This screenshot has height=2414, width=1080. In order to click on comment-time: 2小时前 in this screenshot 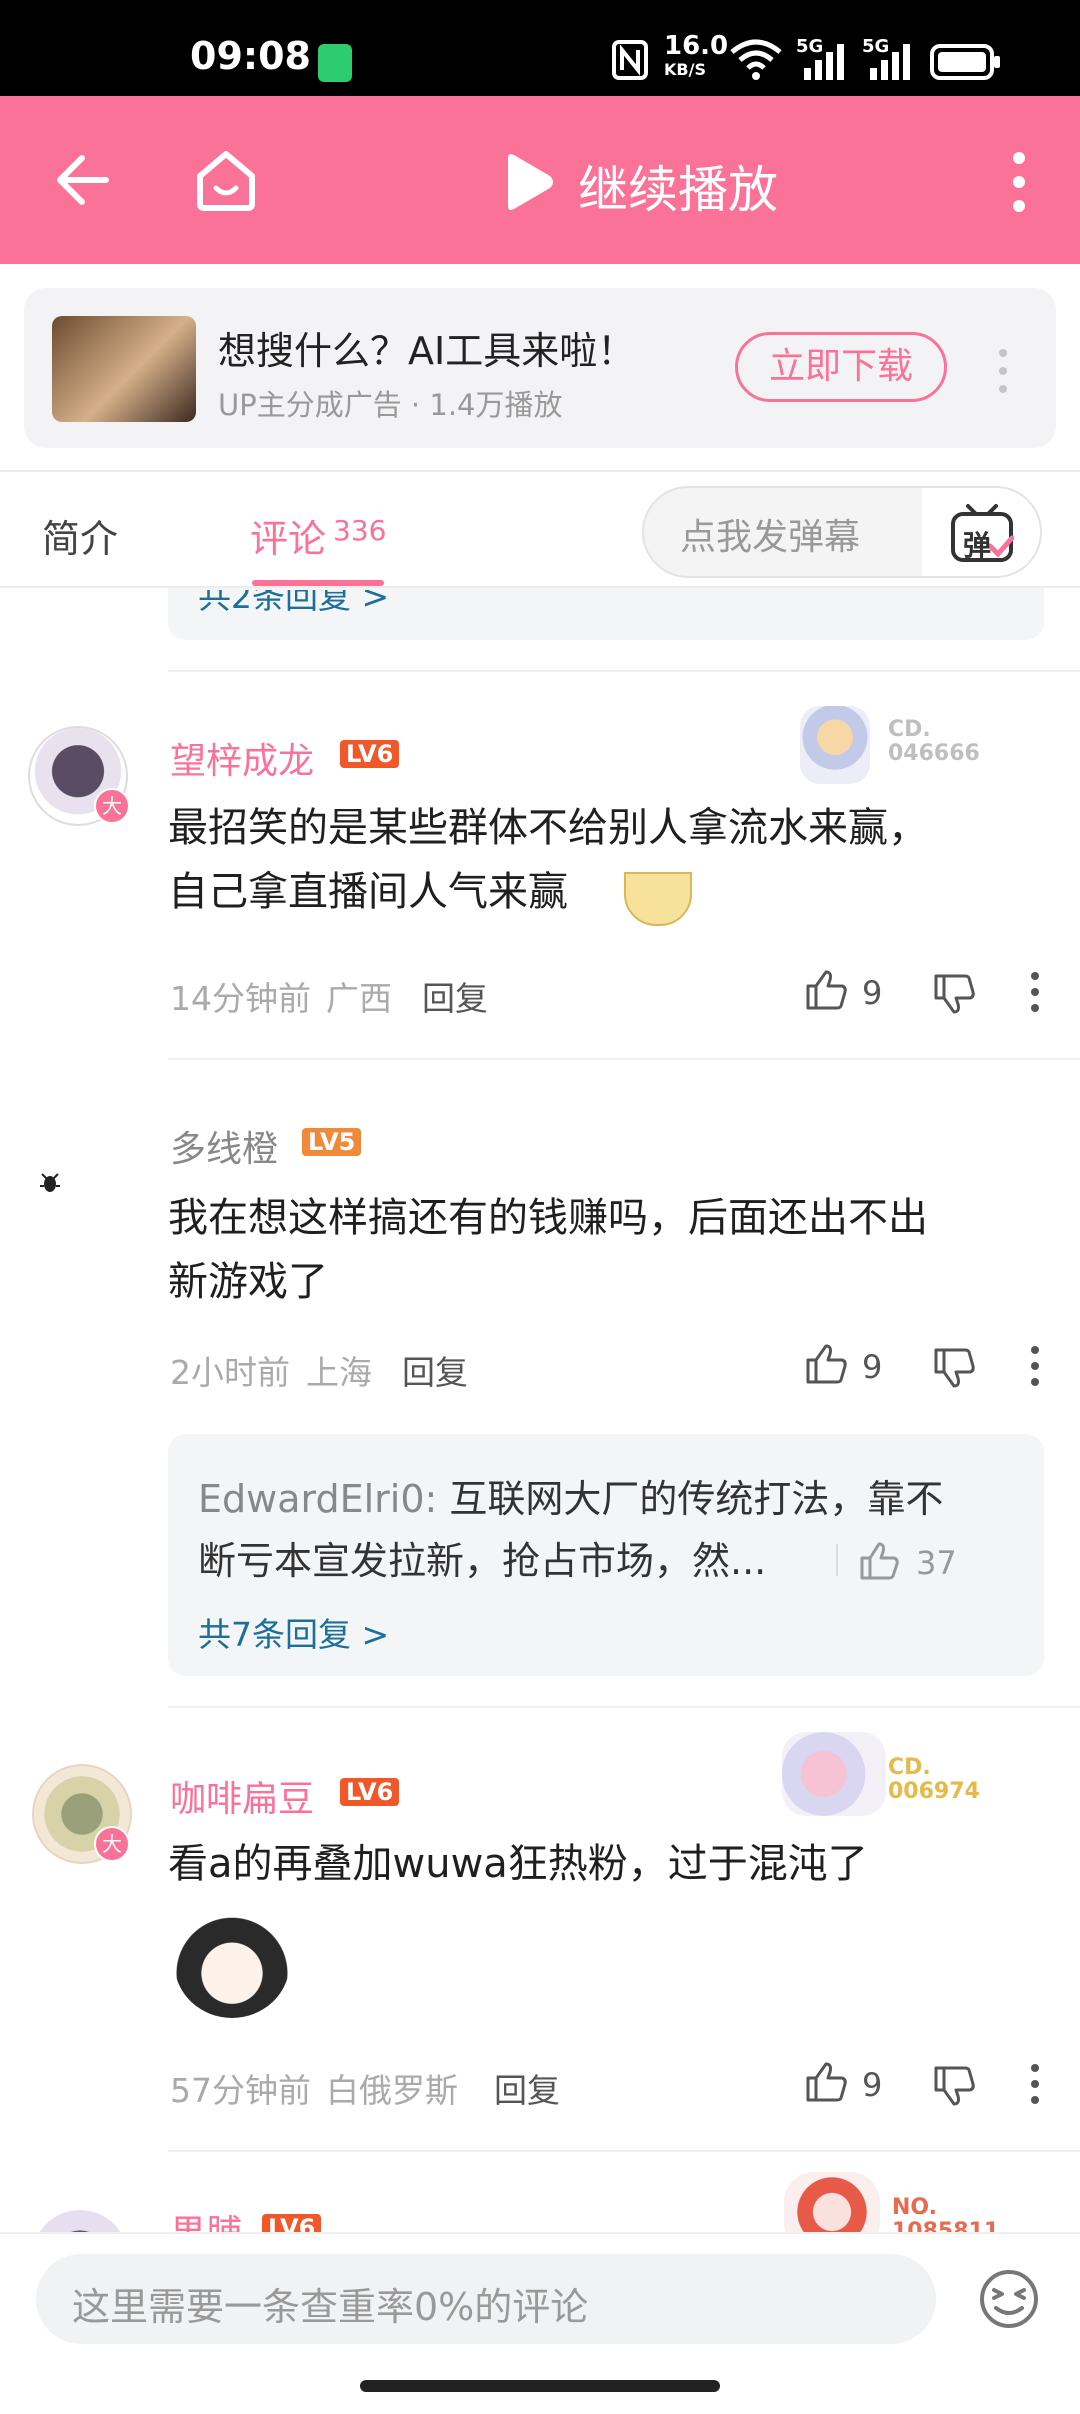, I will do `click(230, 1372)`.